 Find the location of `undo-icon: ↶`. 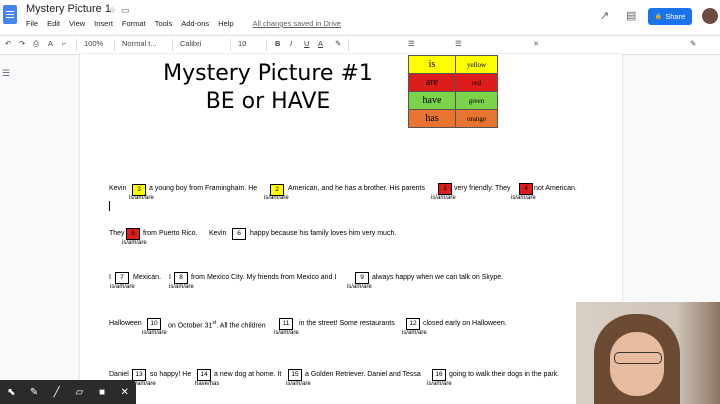

undo-icon: ↶ is located at coordinates (8, 43).